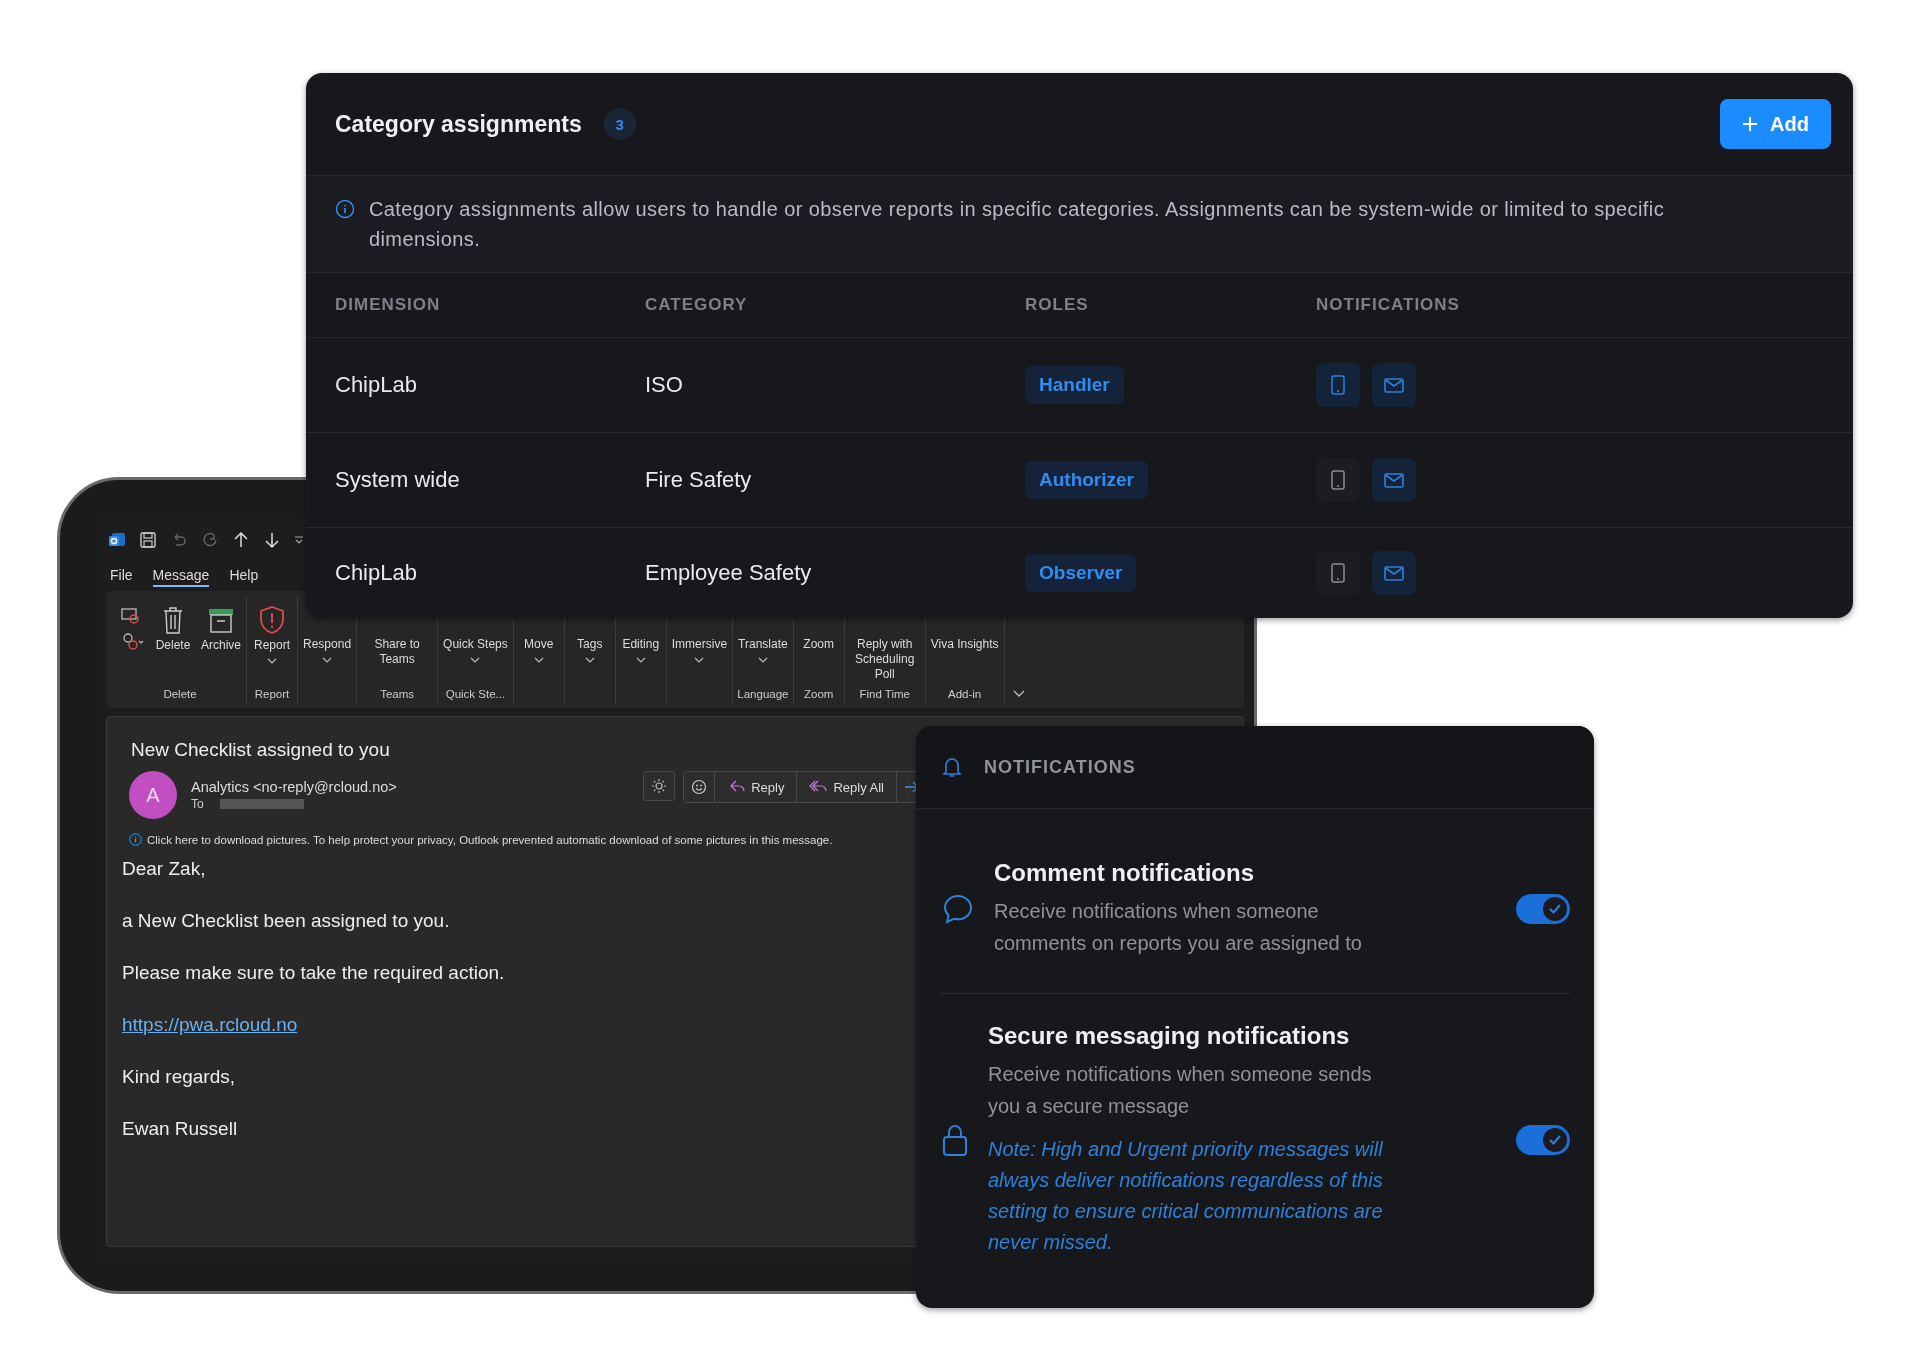  Describe the element at coordinates (763, 695) in the screenshot. I see `group-label: Language` at that location.